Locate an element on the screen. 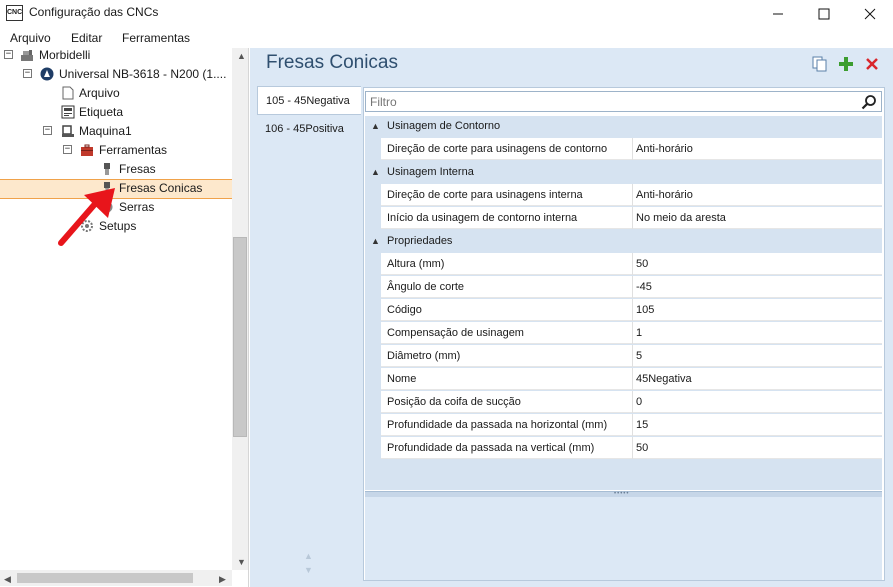  close-icon is located at coordinates (870, 13).